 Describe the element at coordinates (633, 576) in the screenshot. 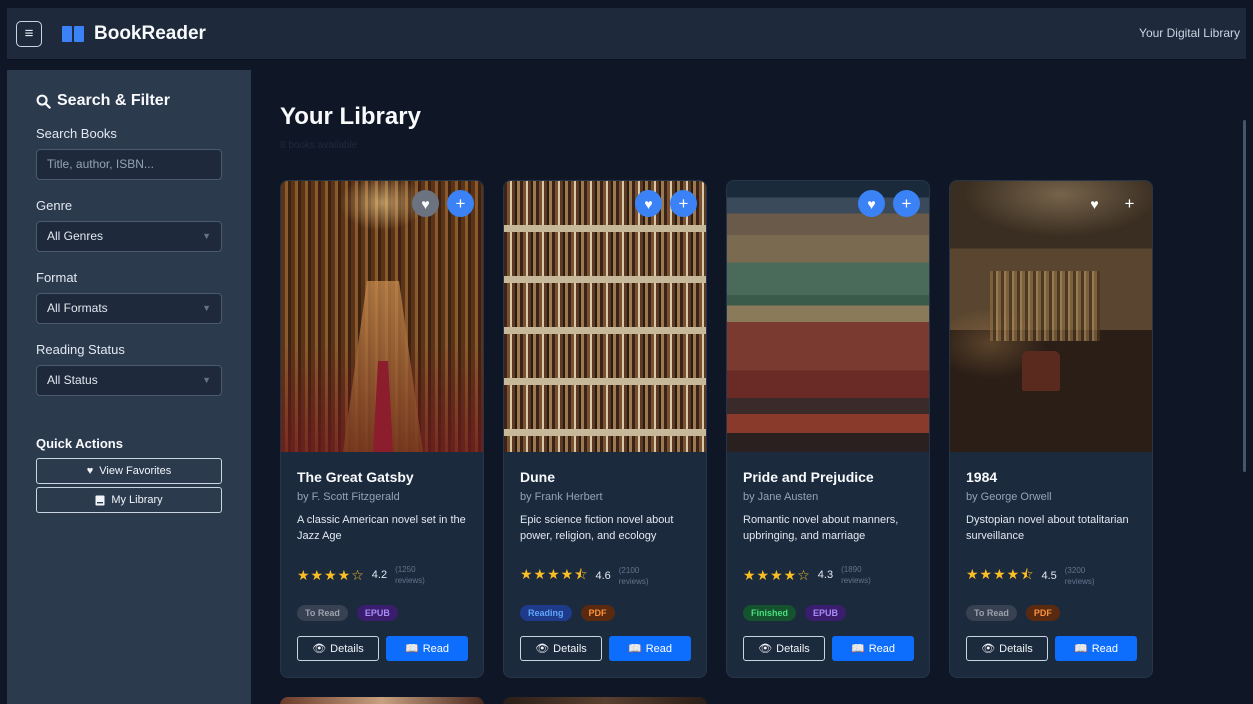

I see `review-count: (2100 reviews)` at that location.